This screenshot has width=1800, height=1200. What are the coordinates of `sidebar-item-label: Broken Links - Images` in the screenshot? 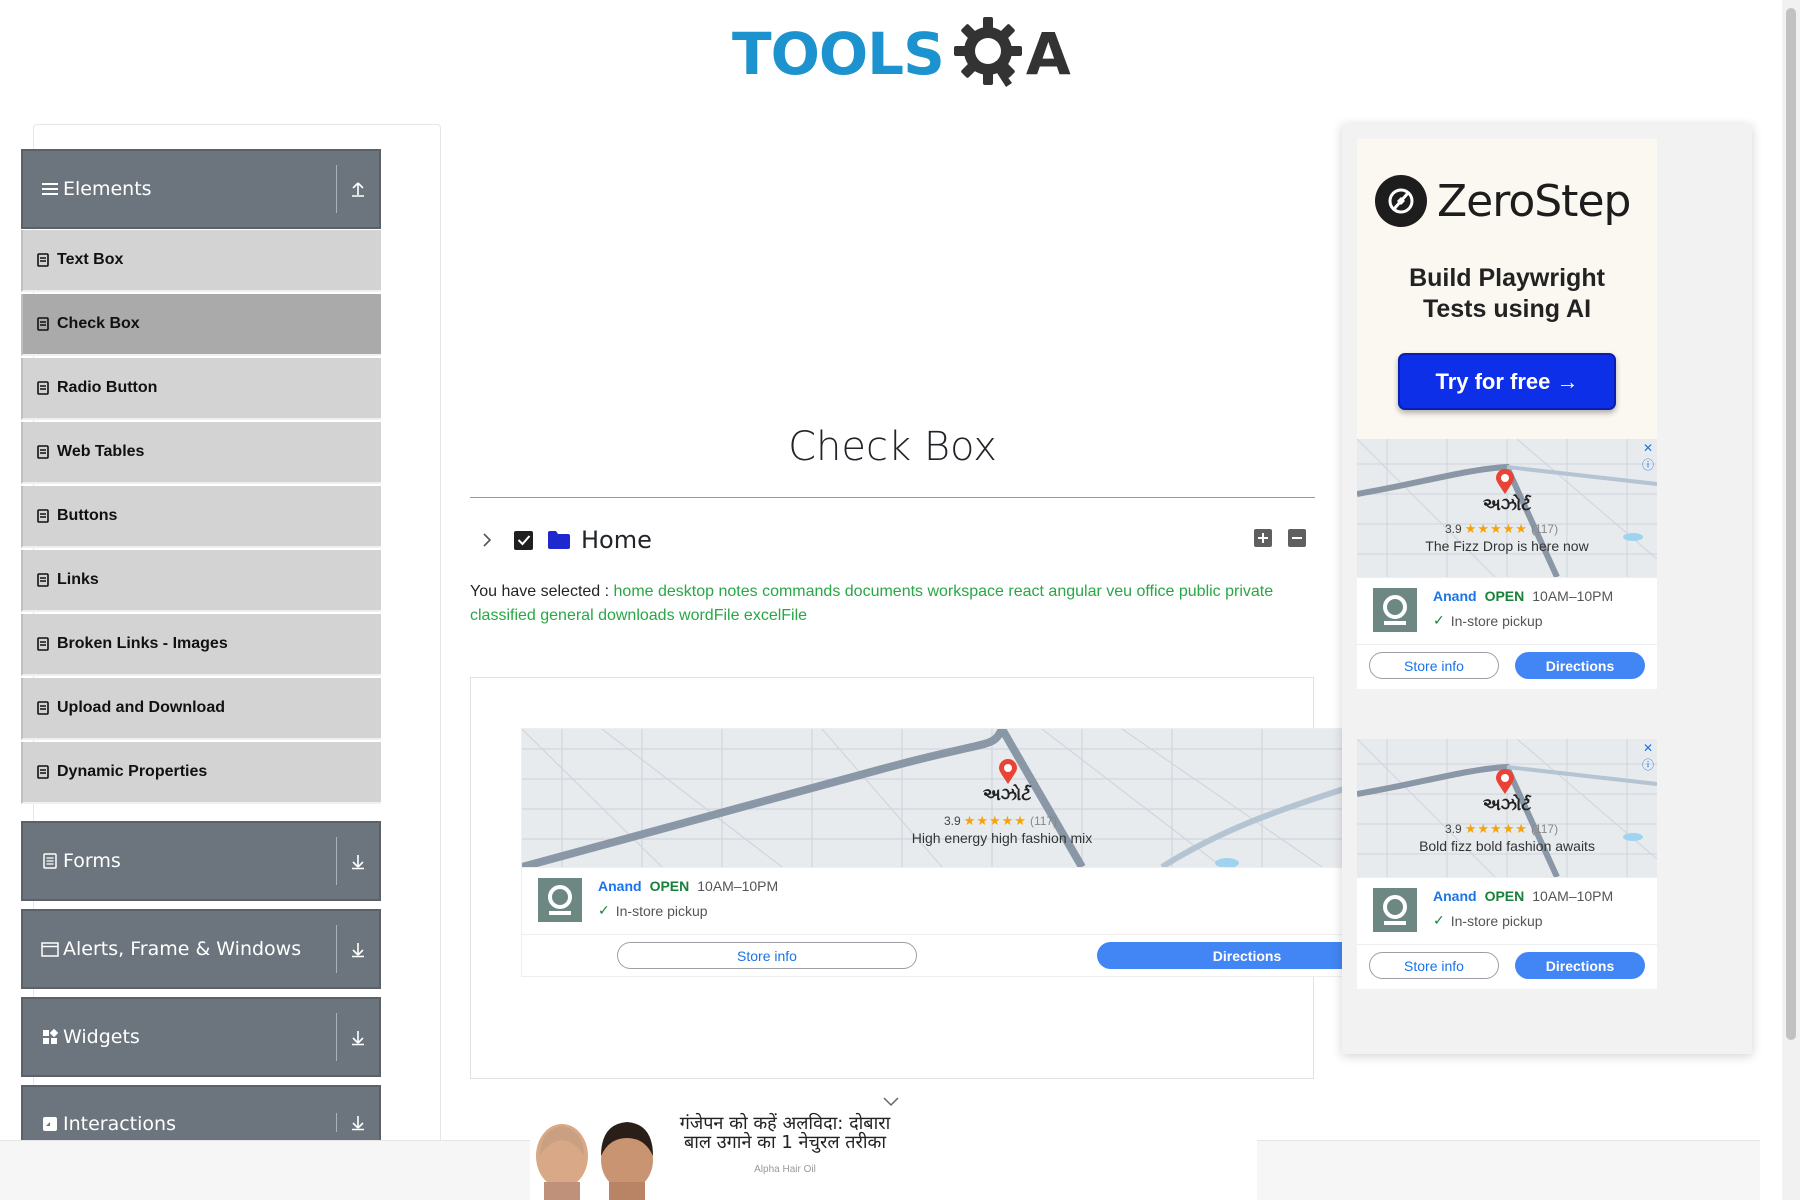 It's located at (142, 643).